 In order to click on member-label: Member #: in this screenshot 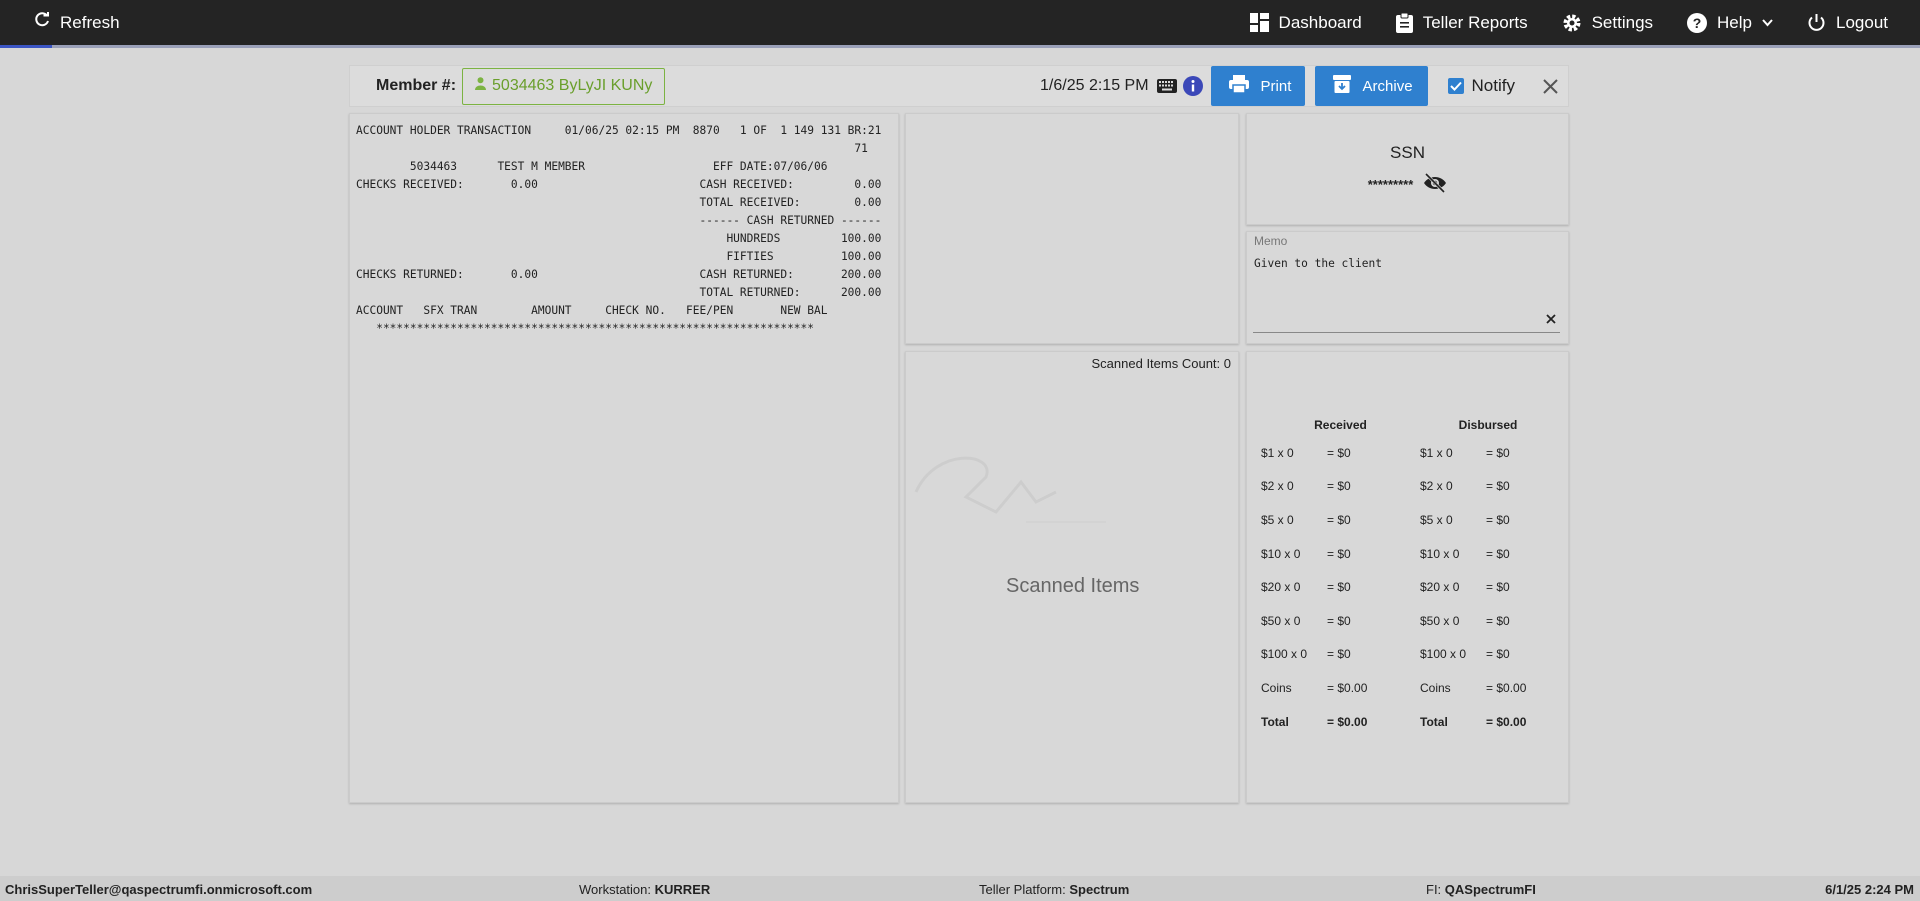, I will do `click(416, 85)`.